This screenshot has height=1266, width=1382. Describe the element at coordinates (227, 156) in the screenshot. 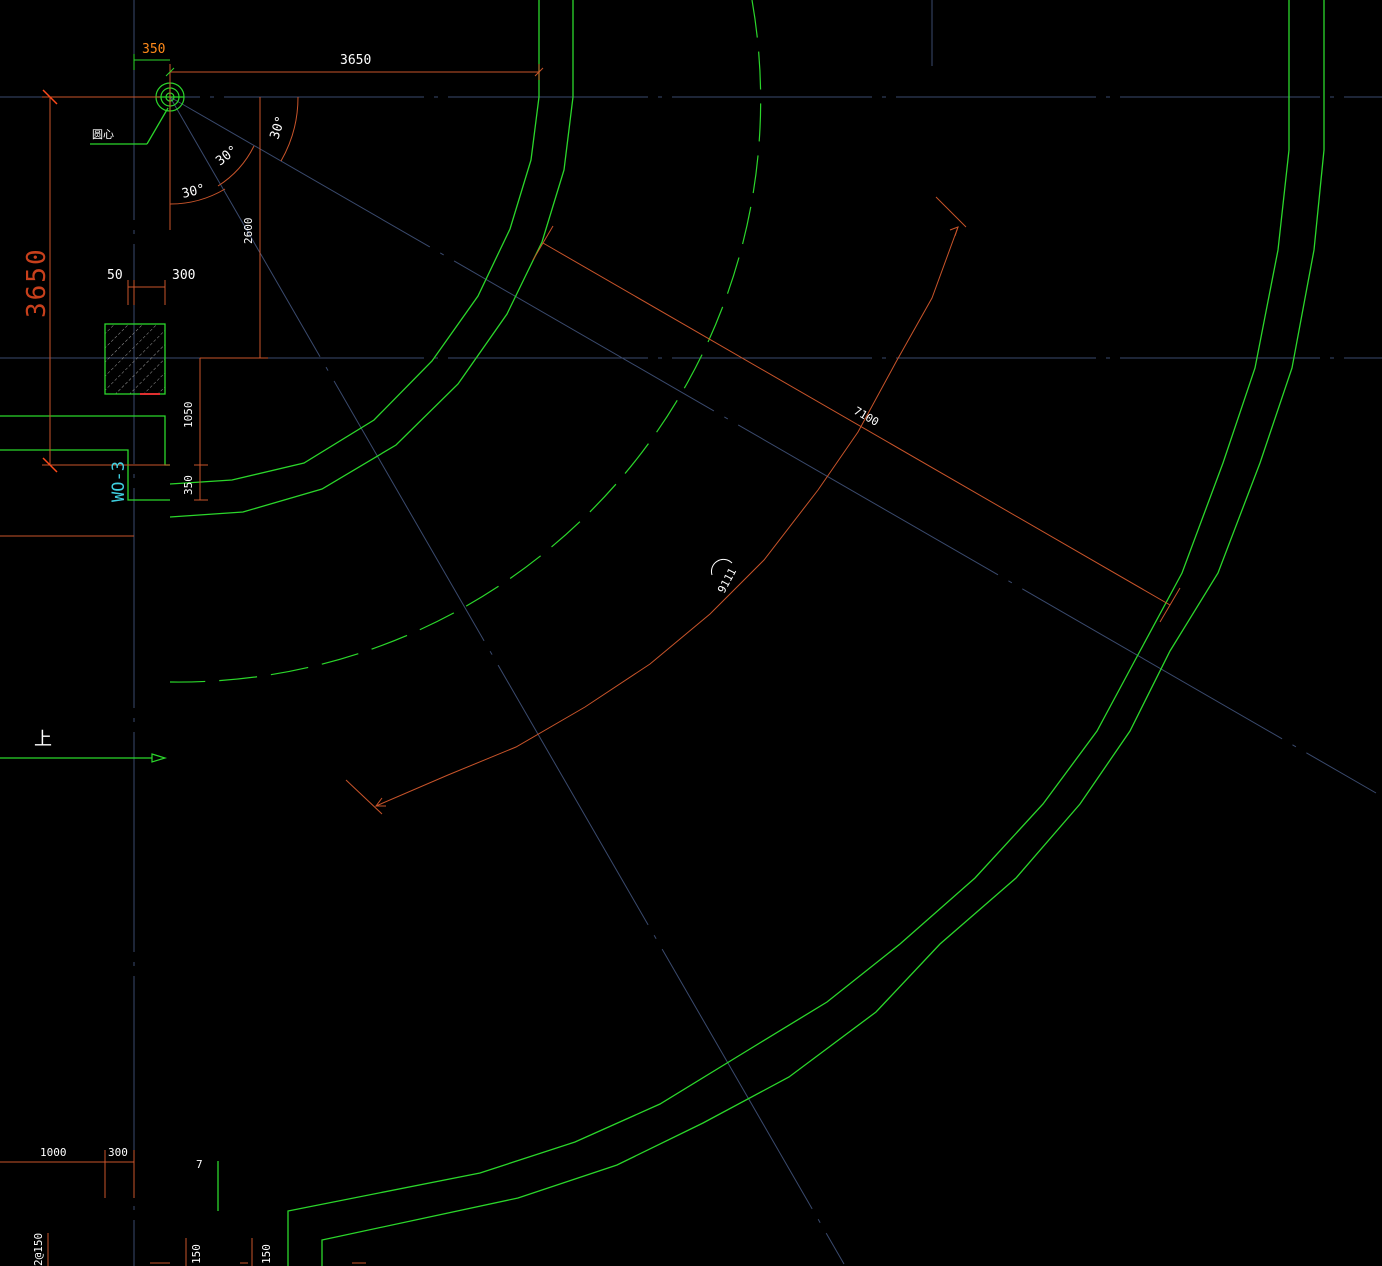

I see `dim-angle-mid: 30°` at that location.